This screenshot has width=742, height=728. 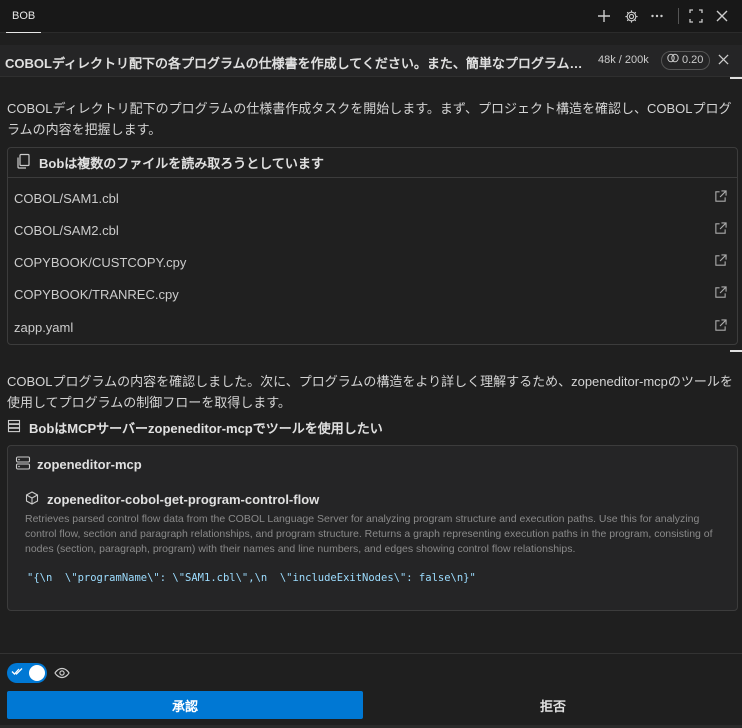 What do you see at coordinates (62, 673) in the screenshot?
I see `eye-icon` at bounding box center [62, 673].